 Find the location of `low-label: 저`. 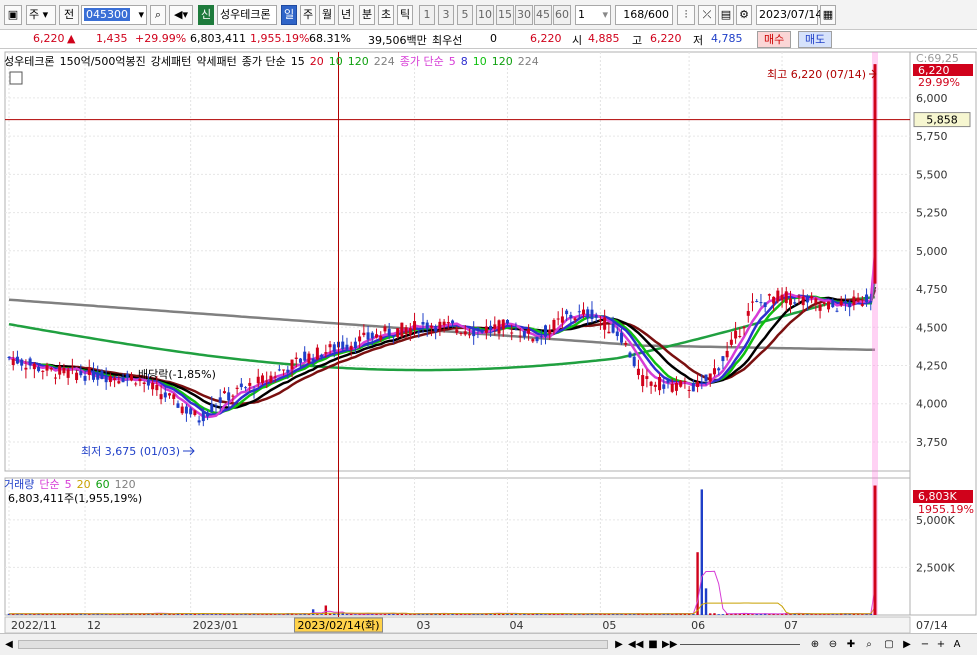

low-label: 저 is located at coordinates (698, 40).